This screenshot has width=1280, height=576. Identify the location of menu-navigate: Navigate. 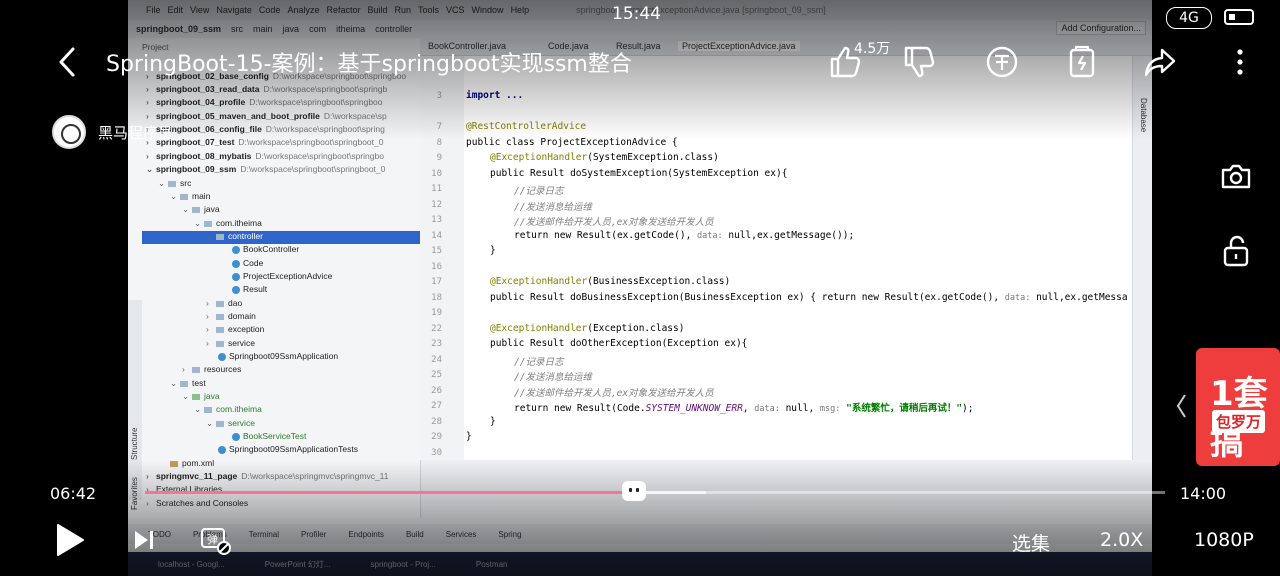
(234, 10).